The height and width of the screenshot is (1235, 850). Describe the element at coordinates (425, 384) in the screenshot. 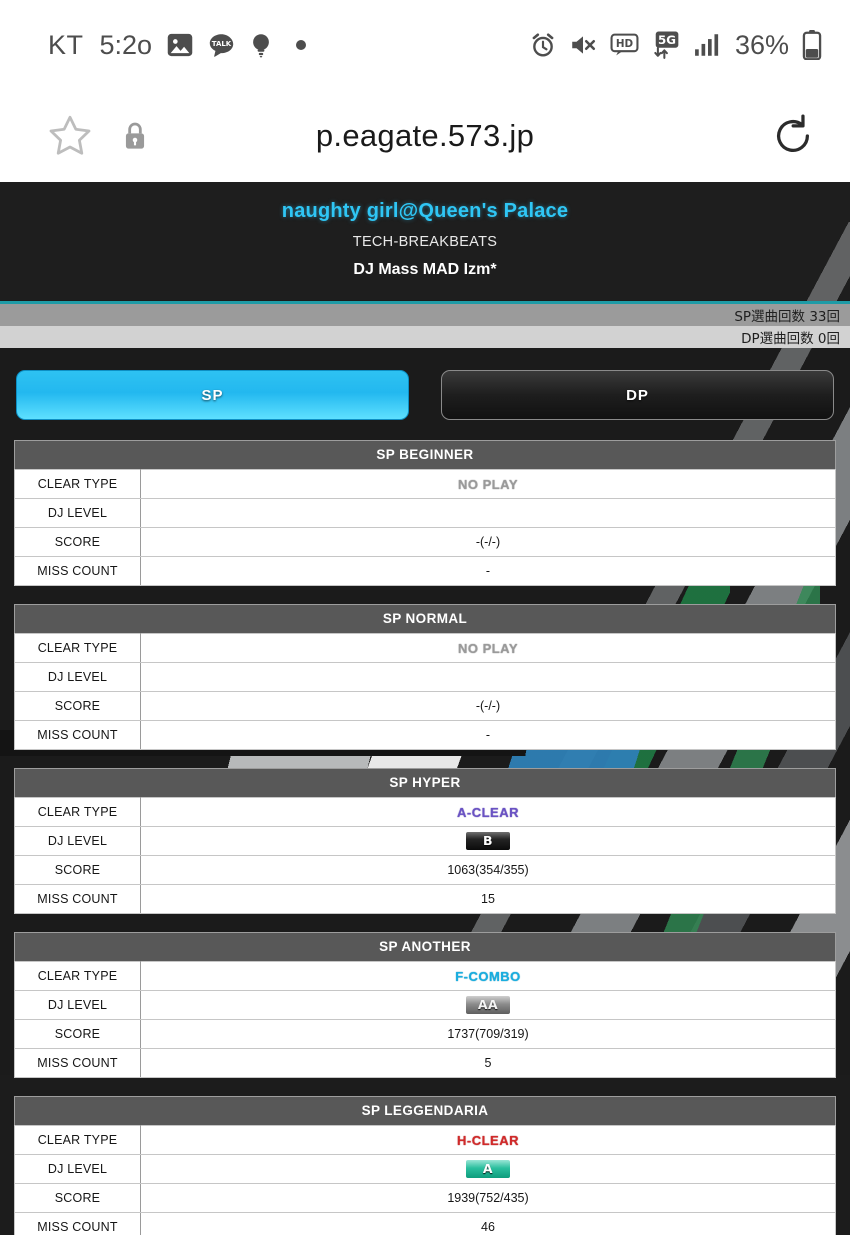

I see `mode-tab-bar: SP DP` at that location.